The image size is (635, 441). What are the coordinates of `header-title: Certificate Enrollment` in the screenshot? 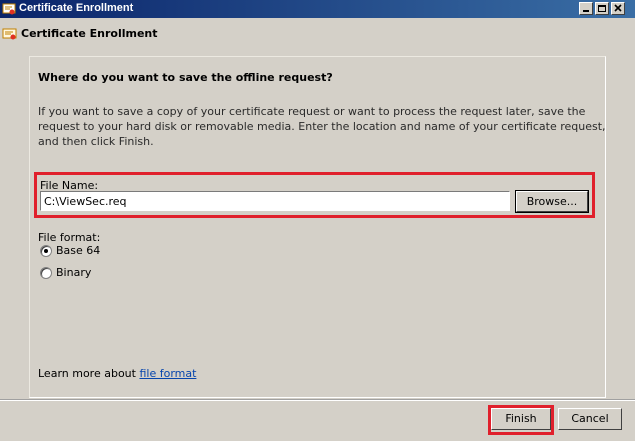 It's located at (89, 33).